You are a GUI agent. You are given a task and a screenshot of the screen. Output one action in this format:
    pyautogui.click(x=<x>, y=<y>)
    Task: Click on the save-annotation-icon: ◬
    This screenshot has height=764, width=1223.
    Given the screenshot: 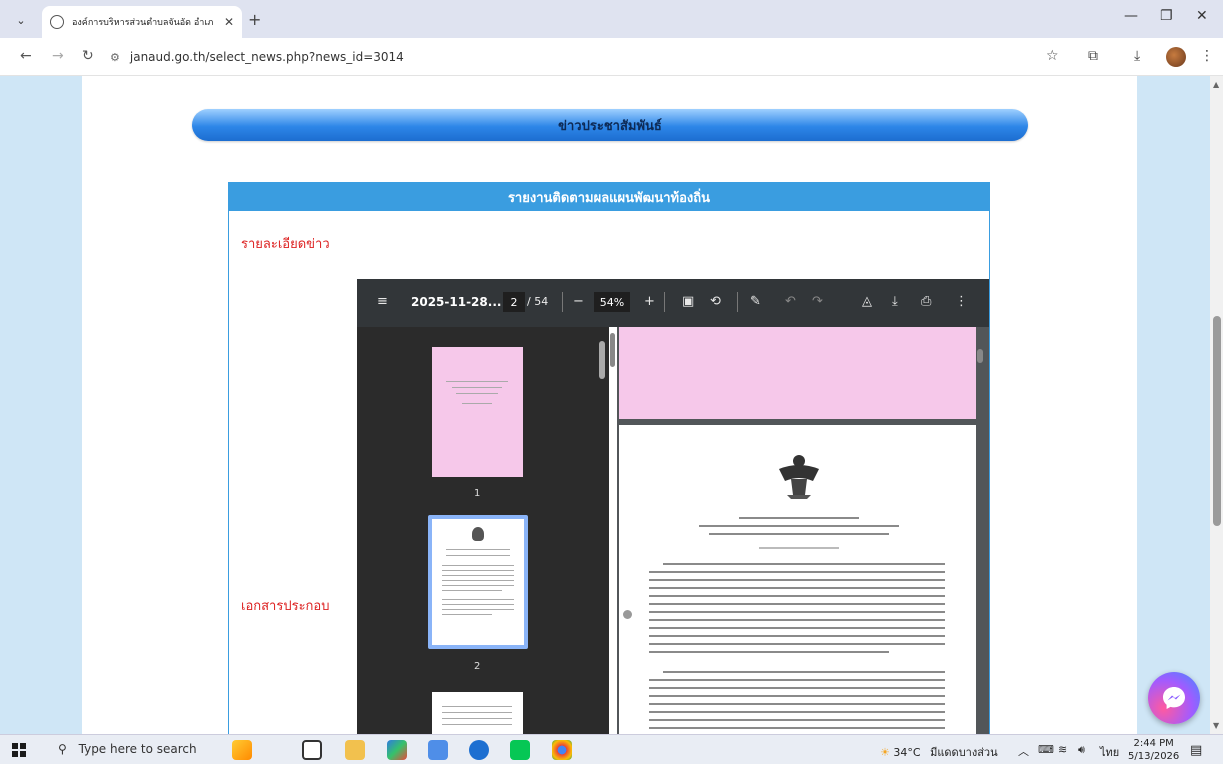 What is the action you would take?
    pyautogui.click(x=867, y=301)
    